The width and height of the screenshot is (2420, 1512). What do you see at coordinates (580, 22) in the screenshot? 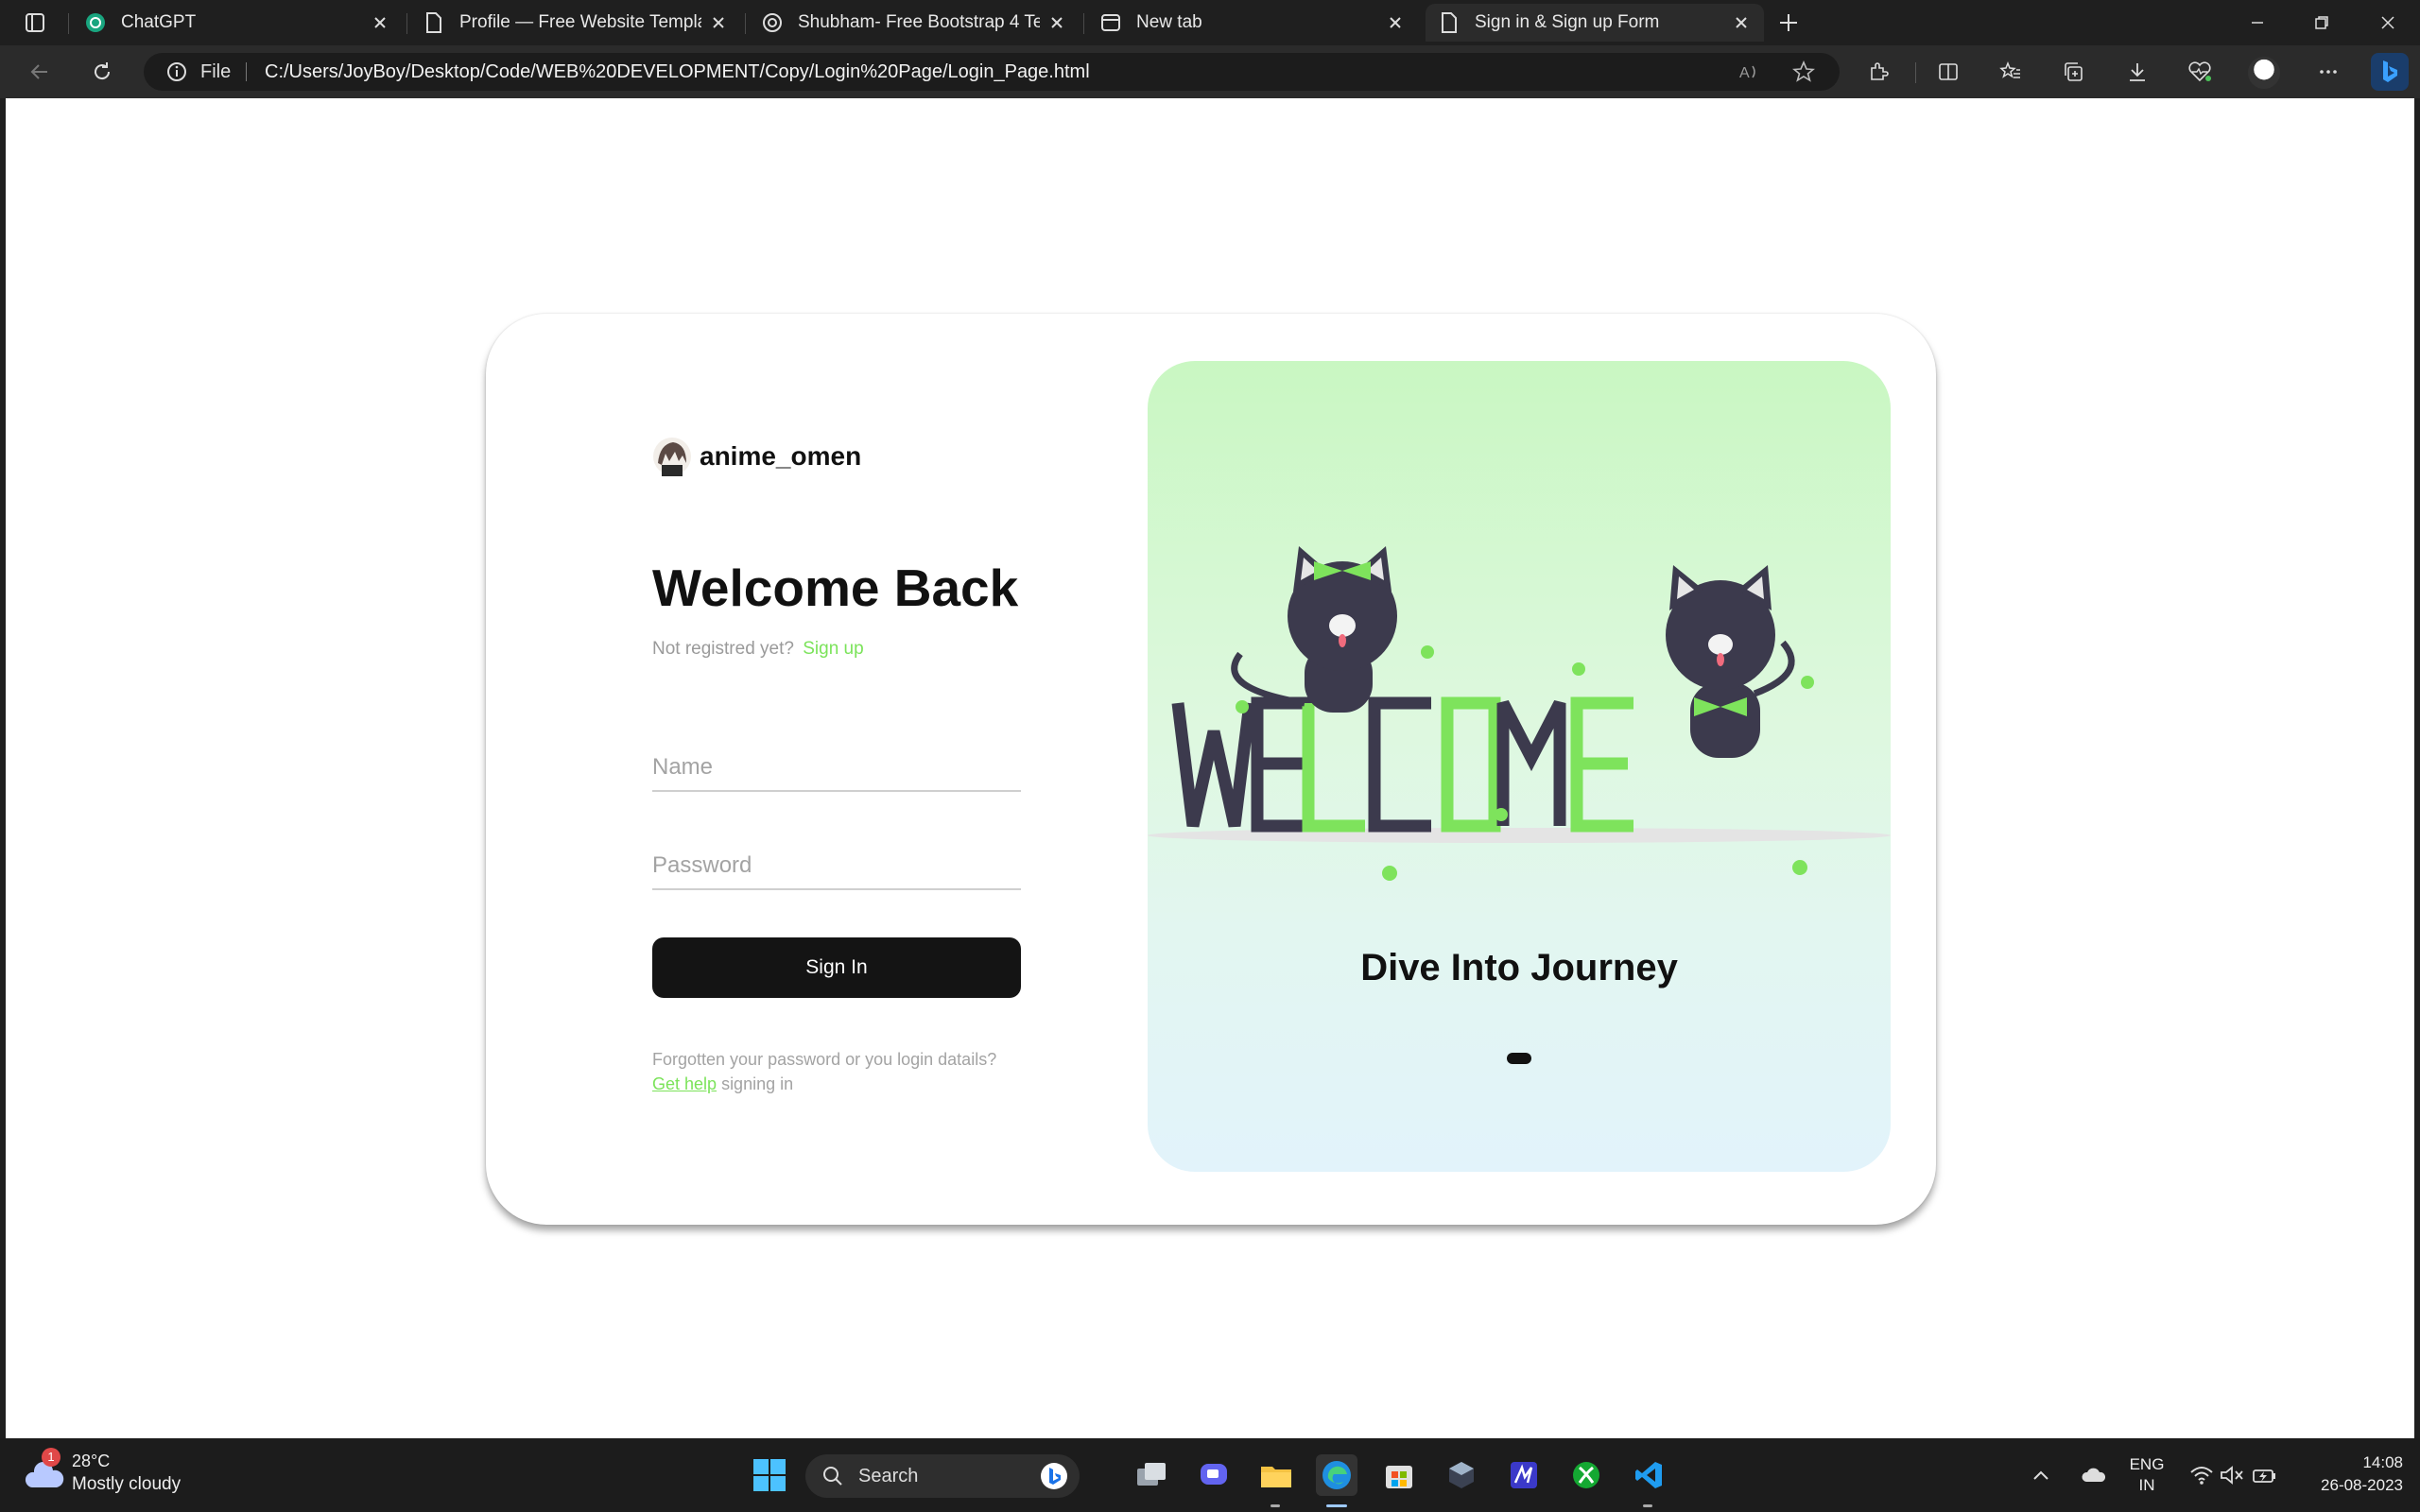
I see `tab-title: Profile — Free Website Template` at bounding box center [580, 22].